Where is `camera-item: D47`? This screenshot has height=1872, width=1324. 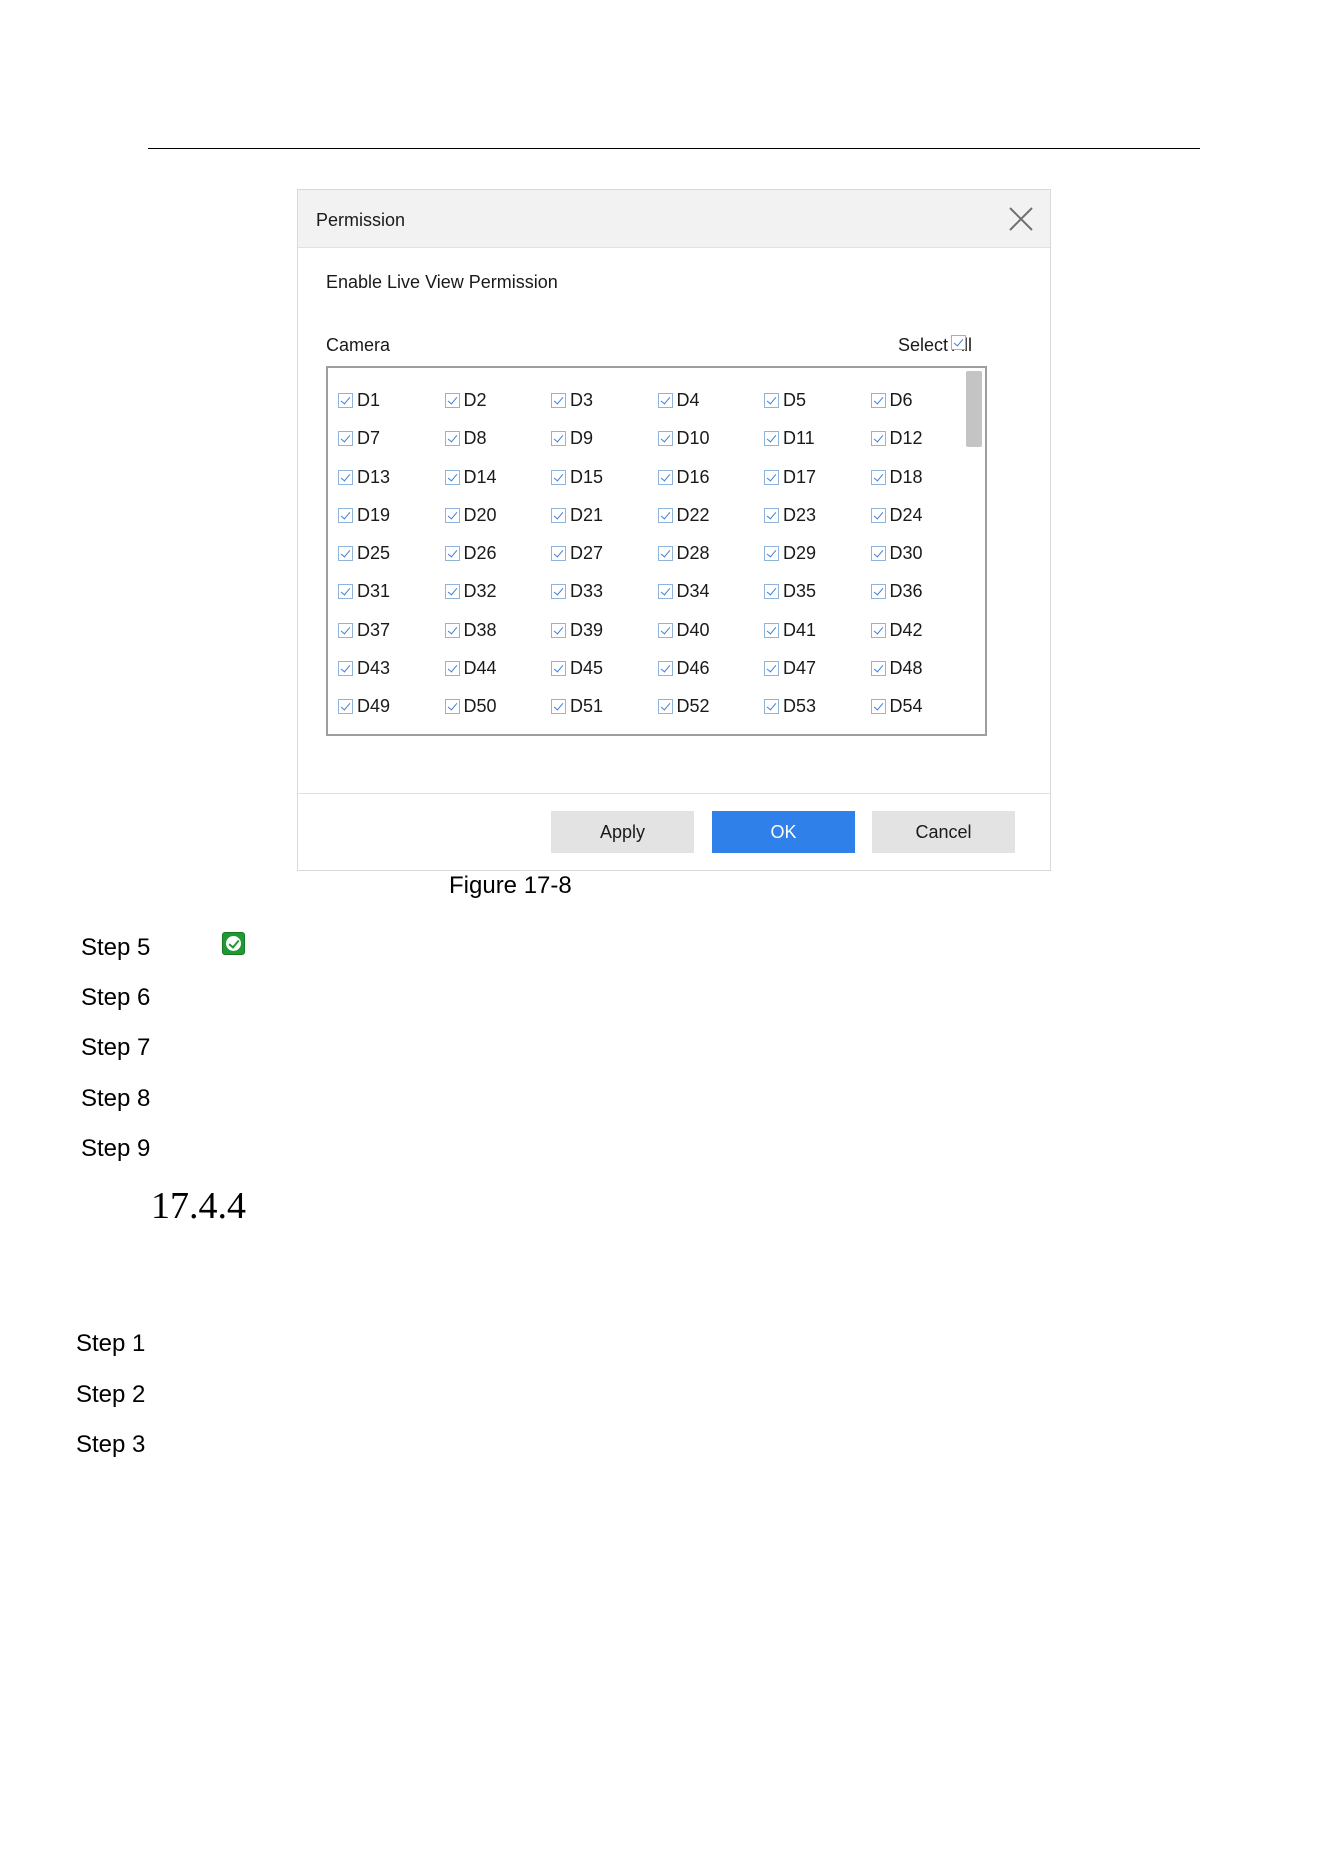 camera-item: D47 is located at coordinates (817, 668).